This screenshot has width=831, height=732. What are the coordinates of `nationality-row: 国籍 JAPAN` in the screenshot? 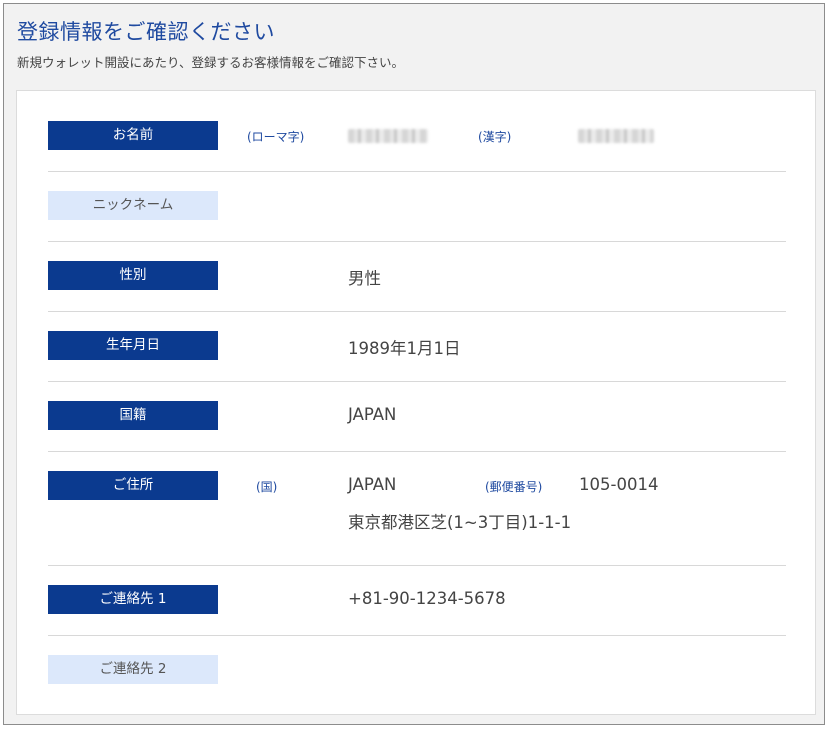 It's located at (417, 416).